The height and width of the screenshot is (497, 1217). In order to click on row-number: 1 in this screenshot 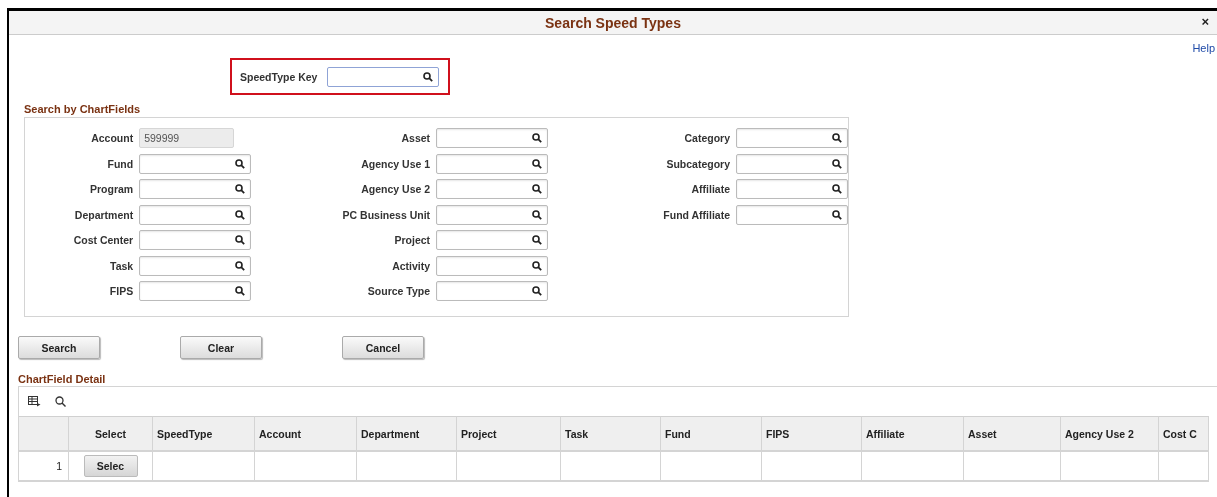, I will do `click(44, 467)`.